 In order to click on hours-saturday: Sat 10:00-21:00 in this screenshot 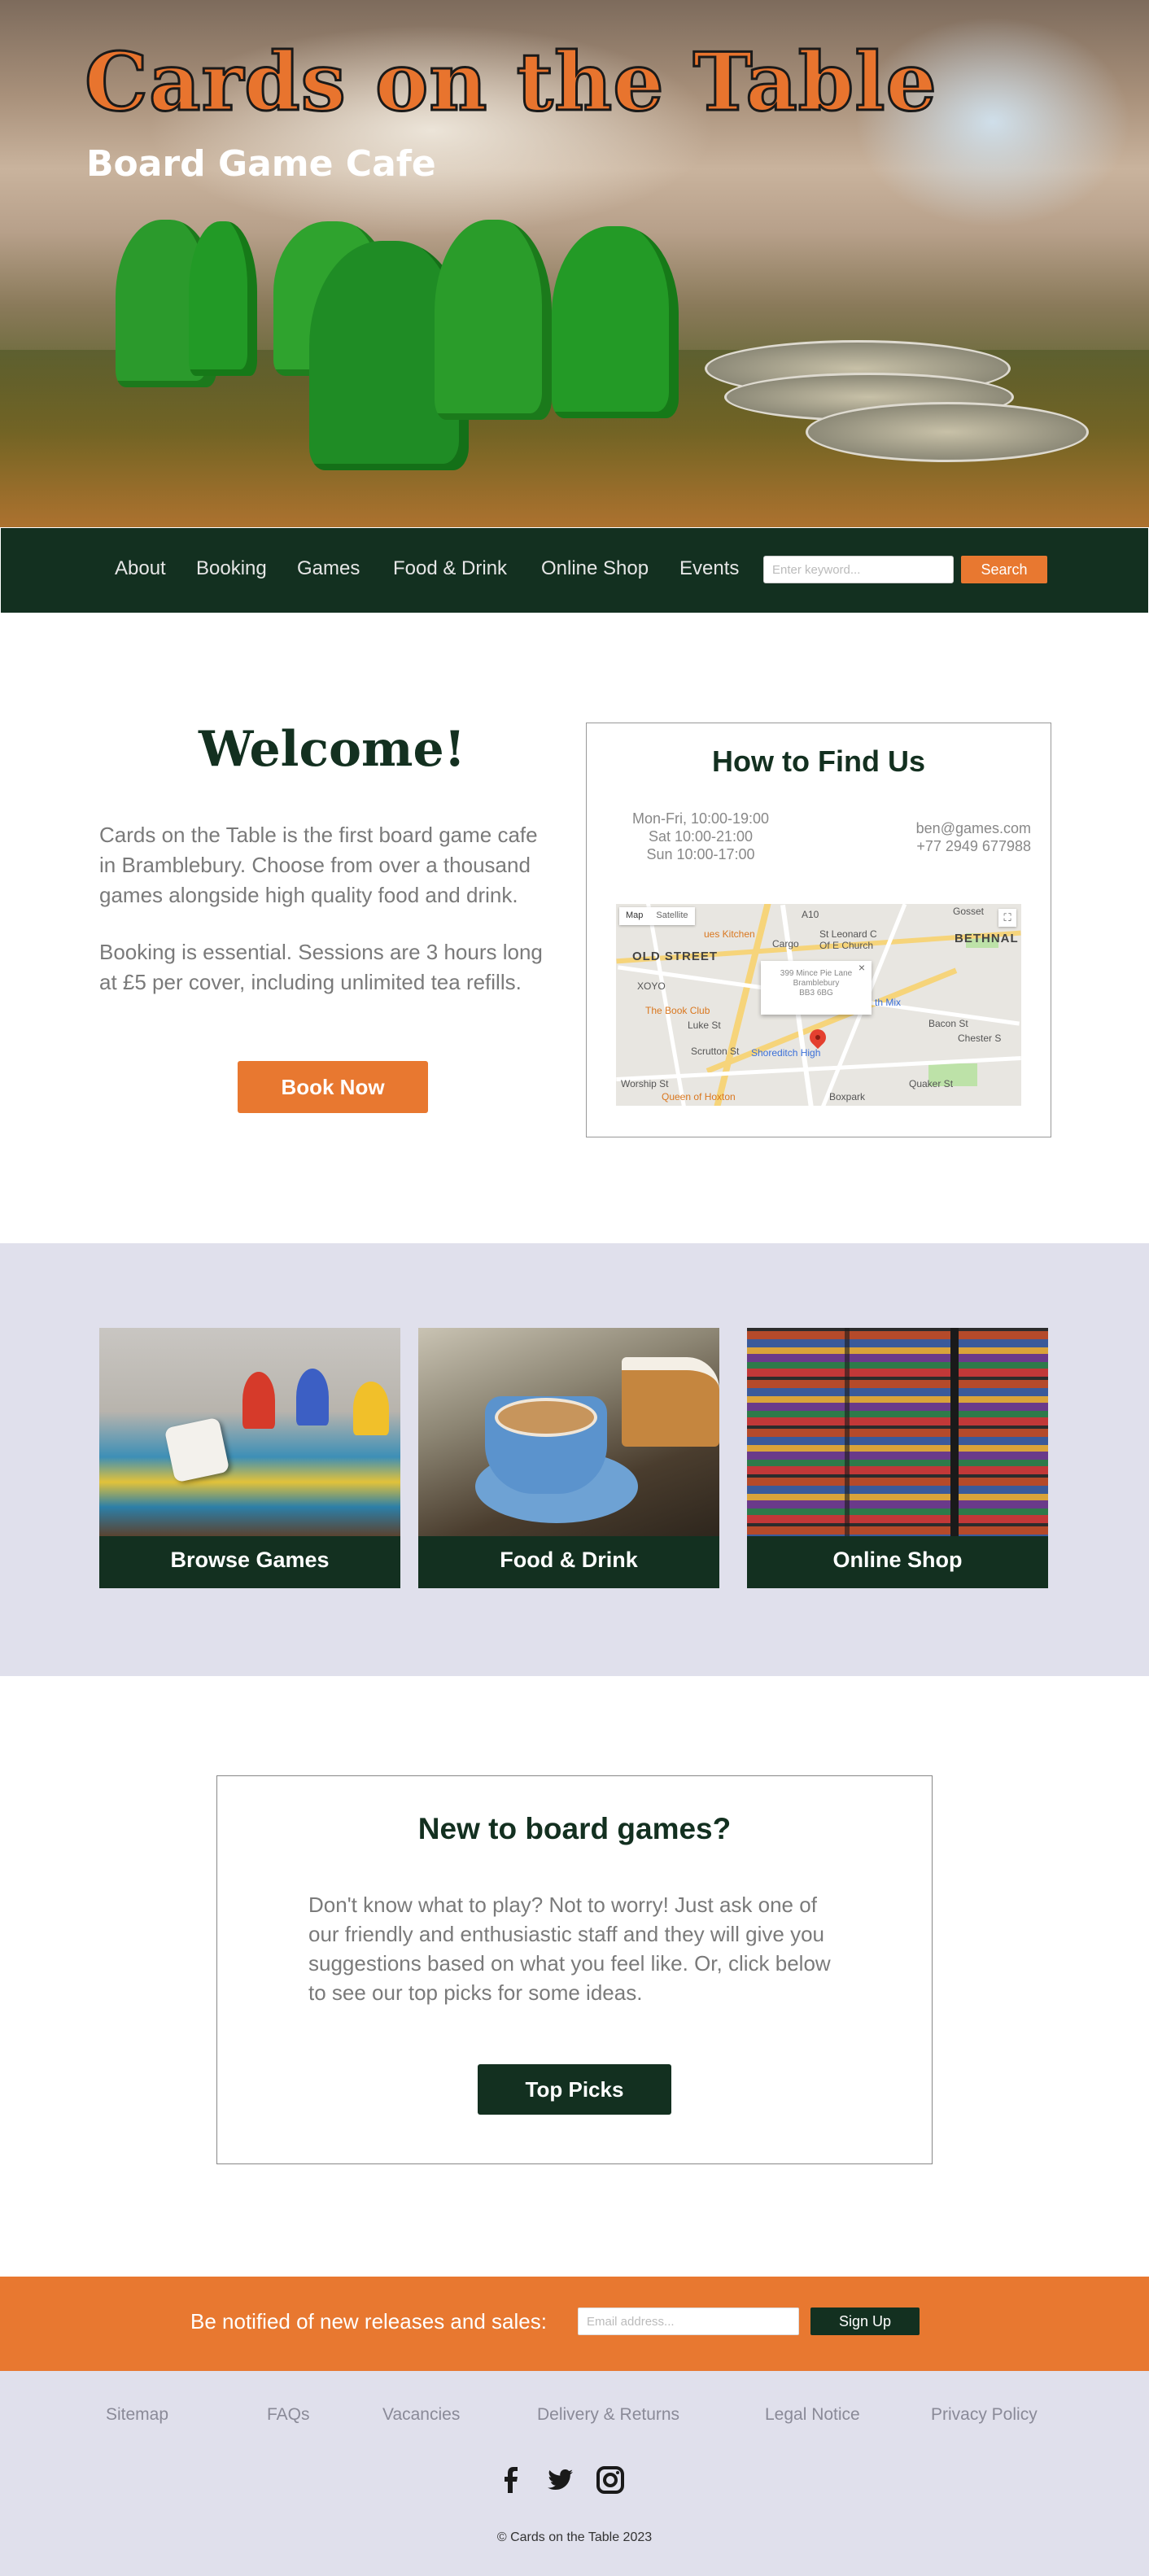, I will do `click(701, 837)`.